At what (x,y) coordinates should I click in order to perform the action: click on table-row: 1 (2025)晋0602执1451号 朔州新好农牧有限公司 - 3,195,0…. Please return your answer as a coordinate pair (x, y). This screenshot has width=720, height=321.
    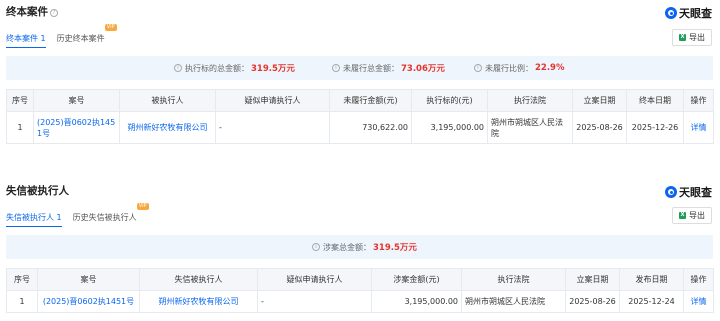
    Looking at the image, I should click on (360, 301).